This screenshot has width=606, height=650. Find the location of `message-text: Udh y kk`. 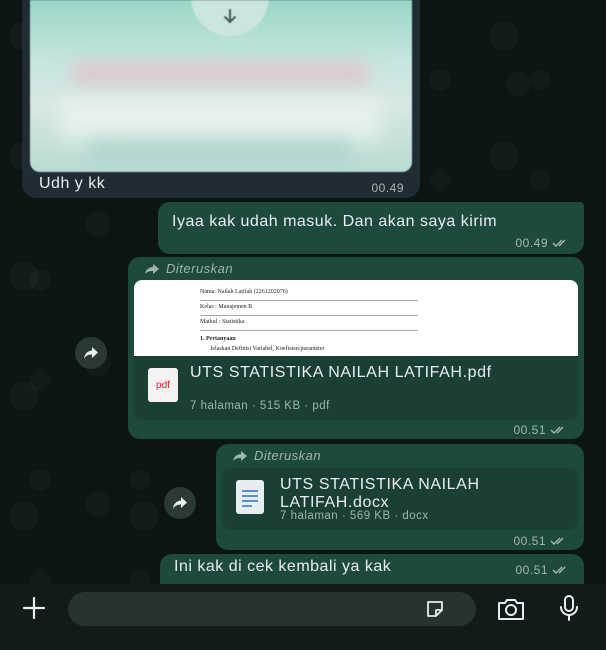

message-text: Udh y kk is located at coordinates (72, 183).